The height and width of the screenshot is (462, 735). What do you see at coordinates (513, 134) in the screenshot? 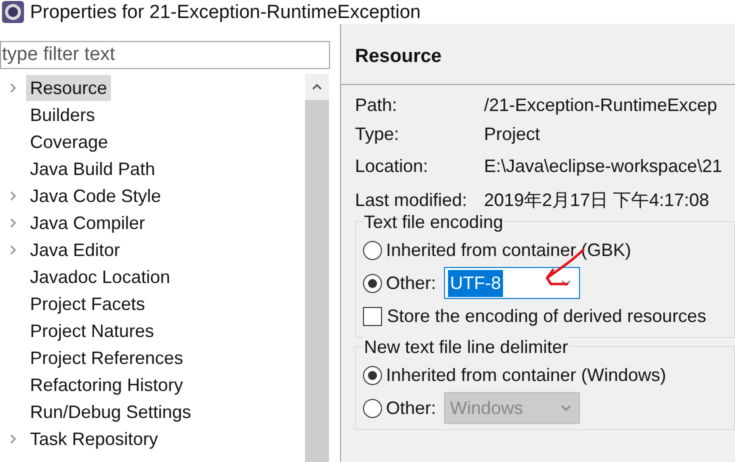
I see `property-value: Project` at bounding box center [513, 134].